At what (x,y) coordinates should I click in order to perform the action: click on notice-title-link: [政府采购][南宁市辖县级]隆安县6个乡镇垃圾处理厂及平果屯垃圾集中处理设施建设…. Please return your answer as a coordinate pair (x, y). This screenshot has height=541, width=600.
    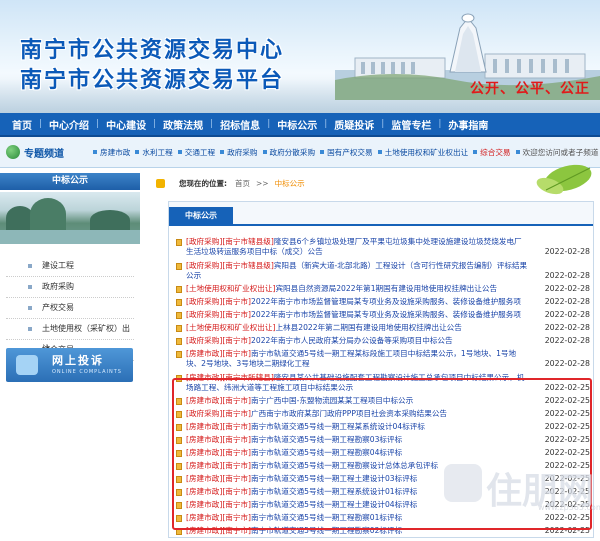
    Looking at the image, I should click on (357, 247).